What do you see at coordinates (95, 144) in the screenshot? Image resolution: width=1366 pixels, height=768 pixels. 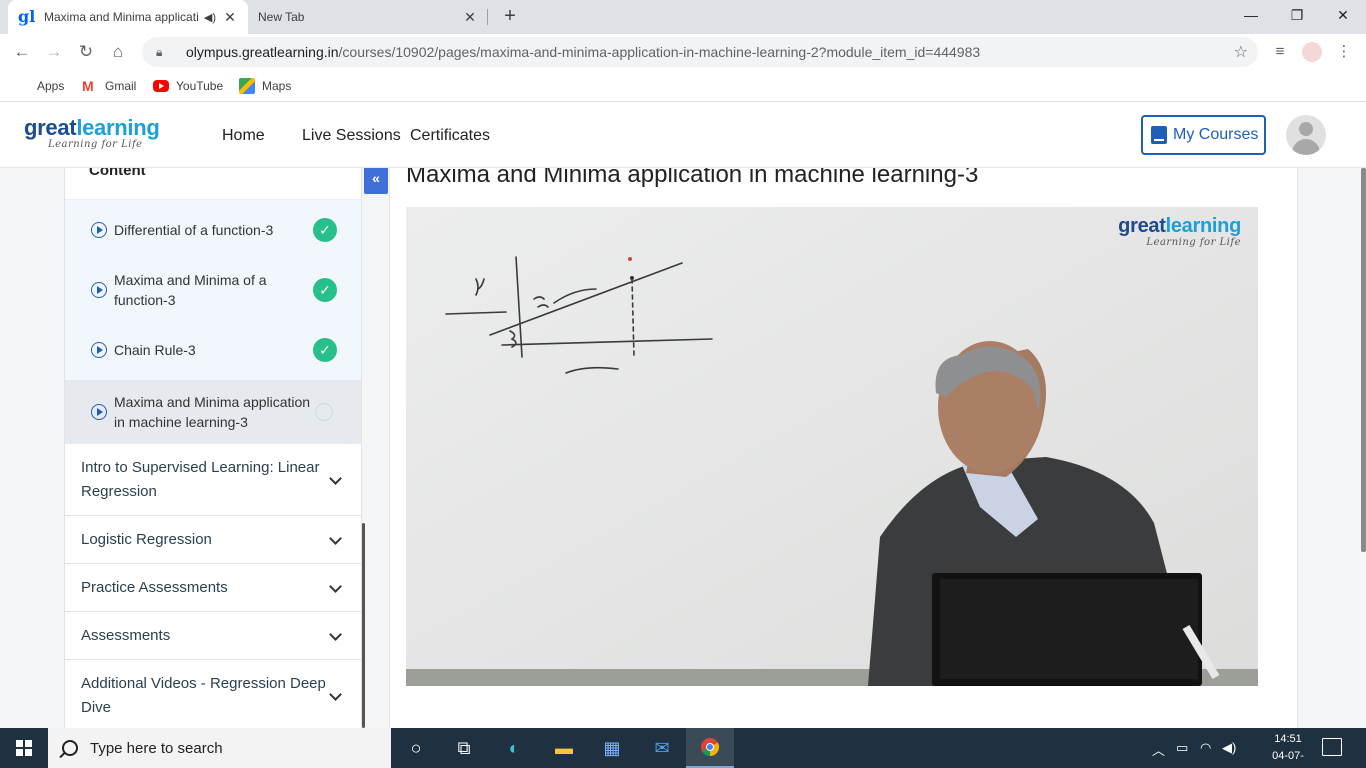 I see `logo-tagline: Learning for Life` at bounding box center [95, 144].